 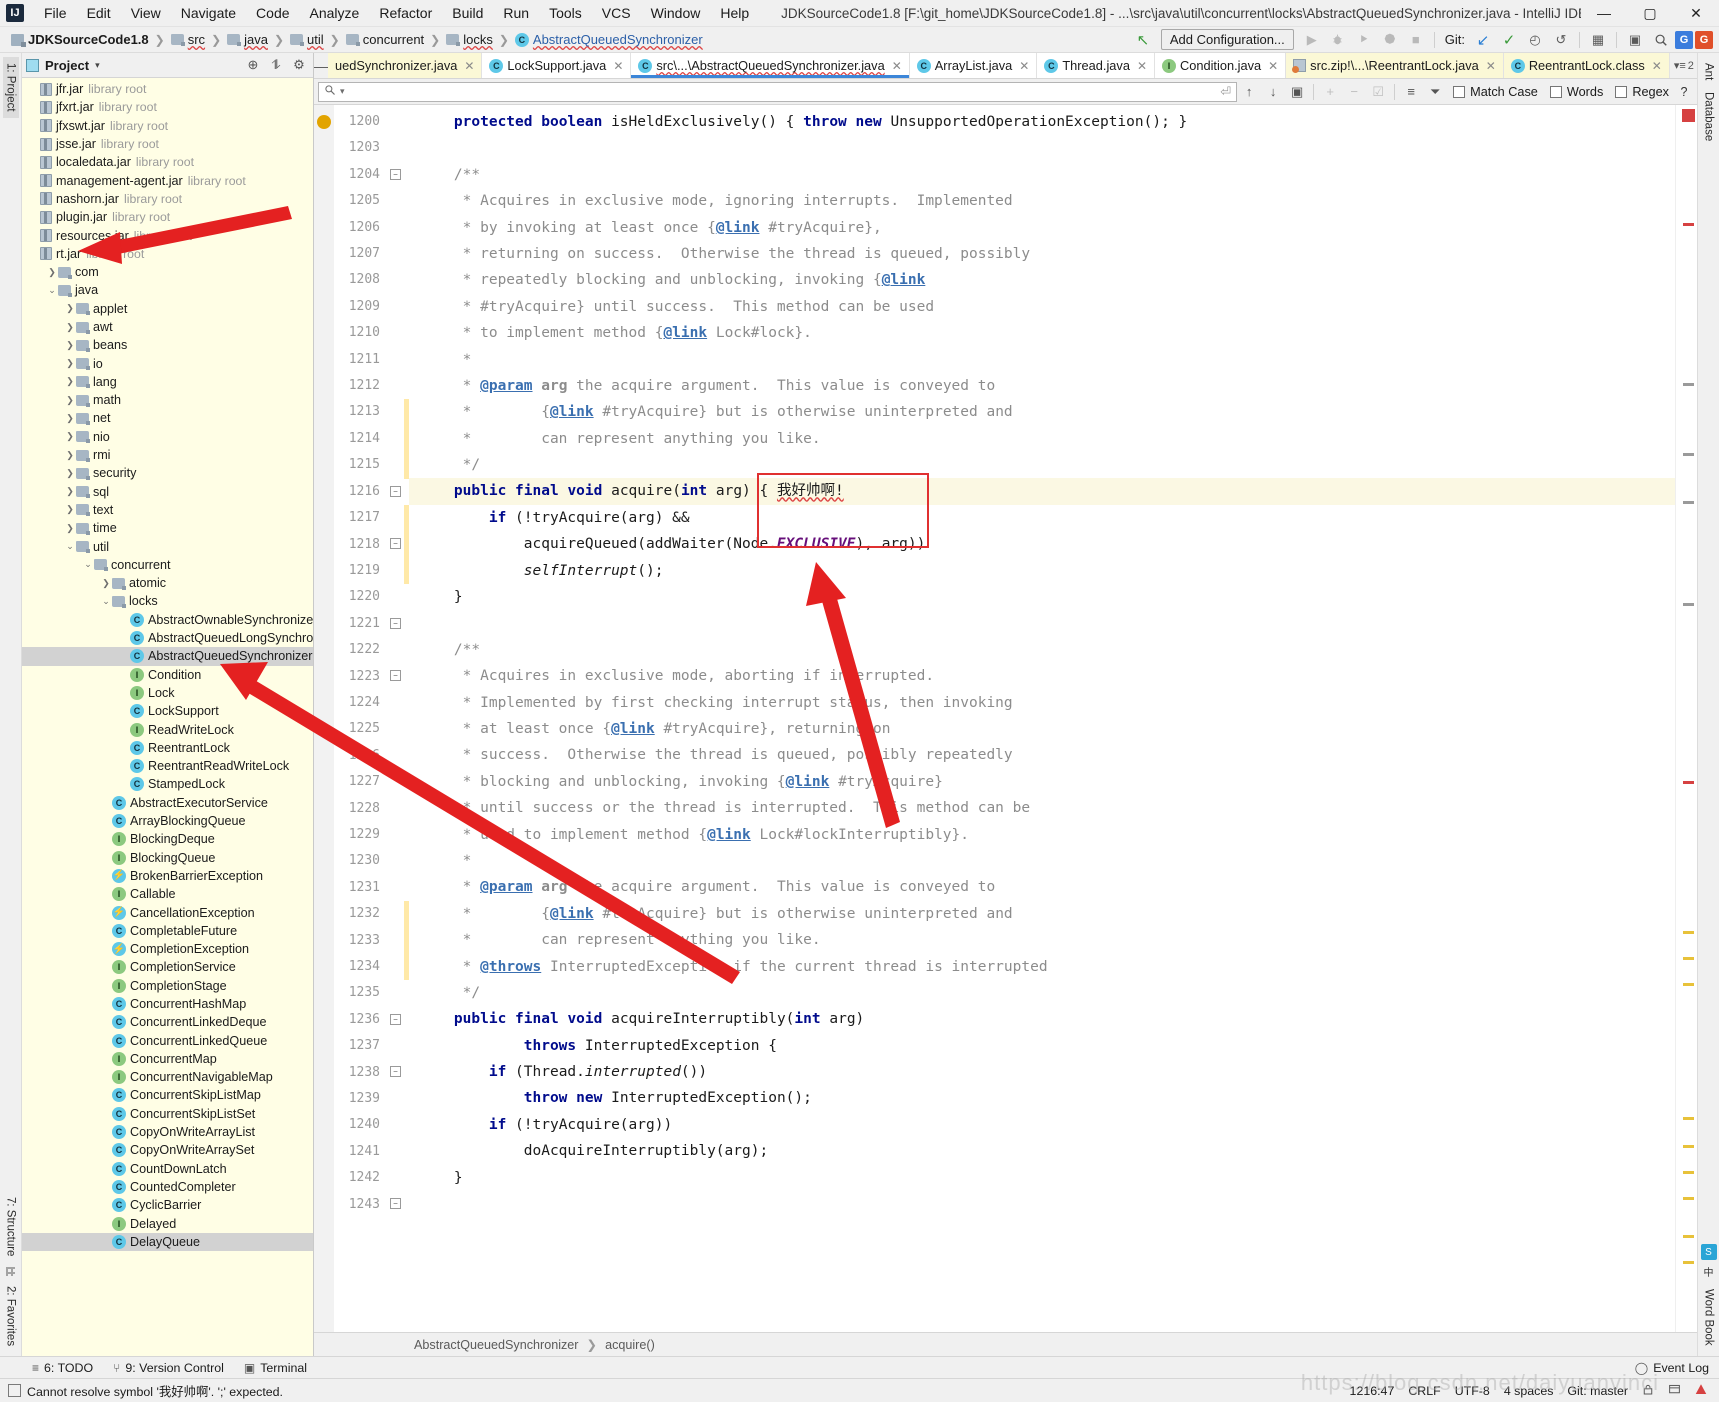 I want to click on tree-item-concurrentlinkeddeque: C ConcurrentLinkedDeque, so click(x=167, y=1022).